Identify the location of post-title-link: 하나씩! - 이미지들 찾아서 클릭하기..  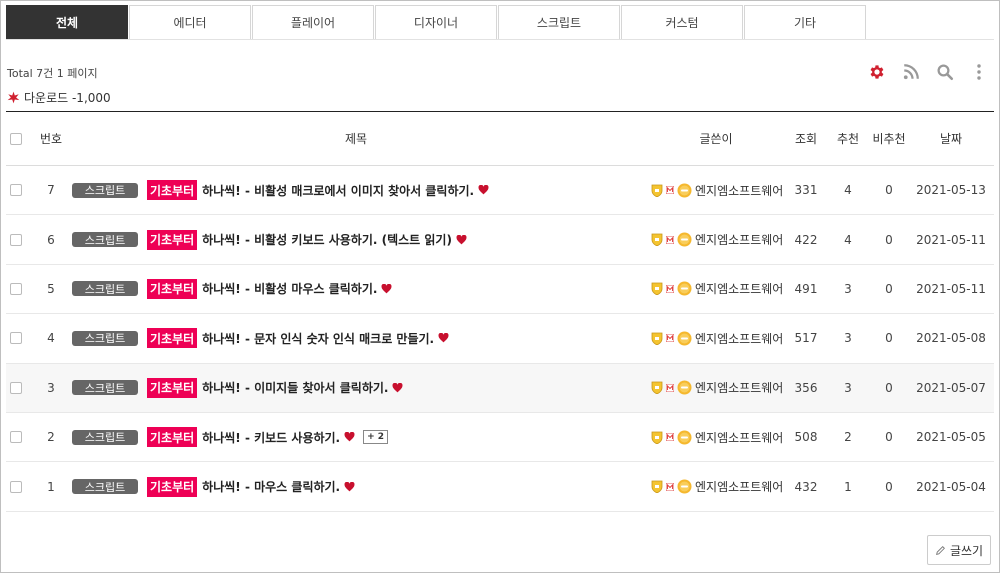
(295, 387).